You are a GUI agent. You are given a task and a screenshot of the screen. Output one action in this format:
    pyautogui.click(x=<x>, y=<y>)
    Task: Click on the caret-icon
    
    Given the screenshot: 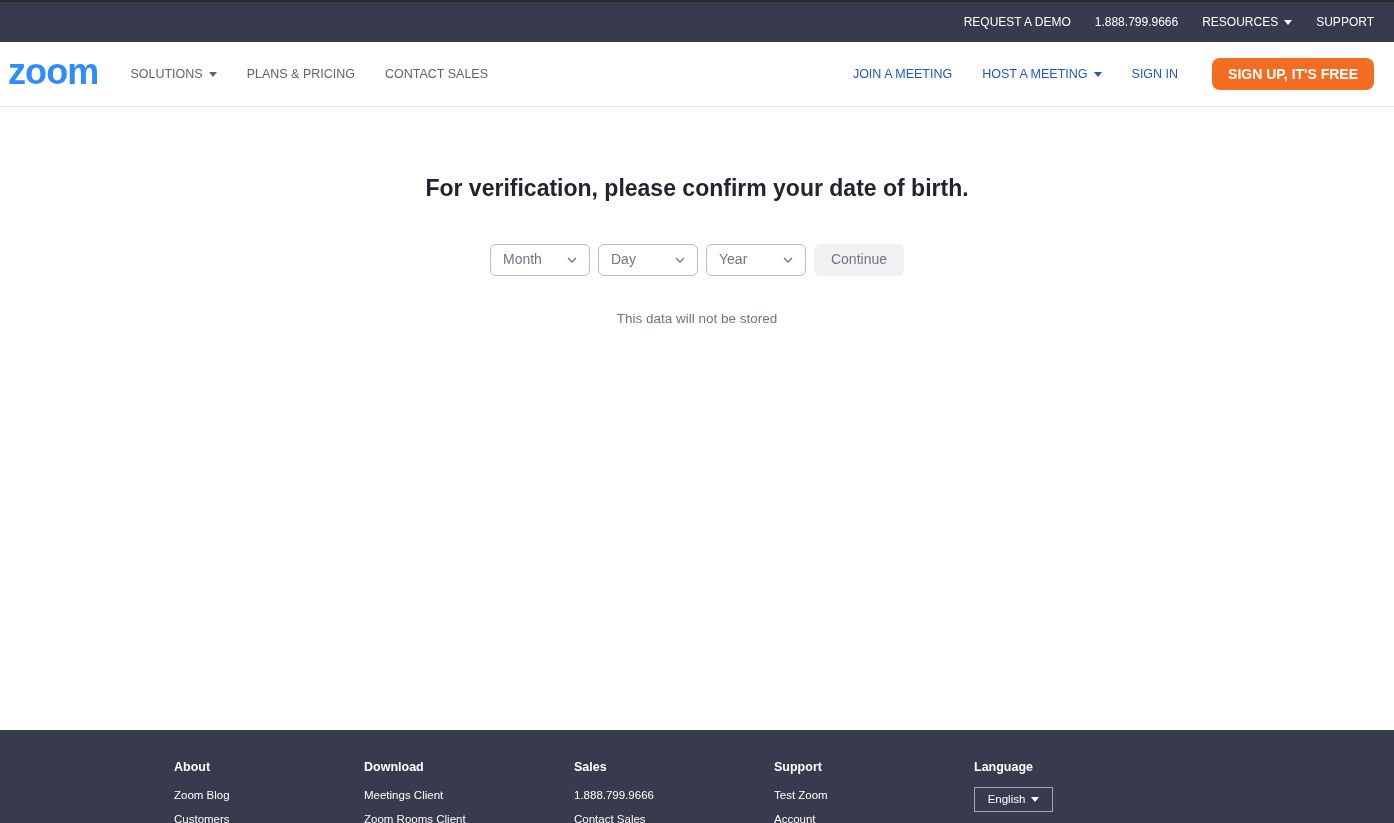 What is the action you would take?
    pyautogui.click(x=1035, y=799)
    